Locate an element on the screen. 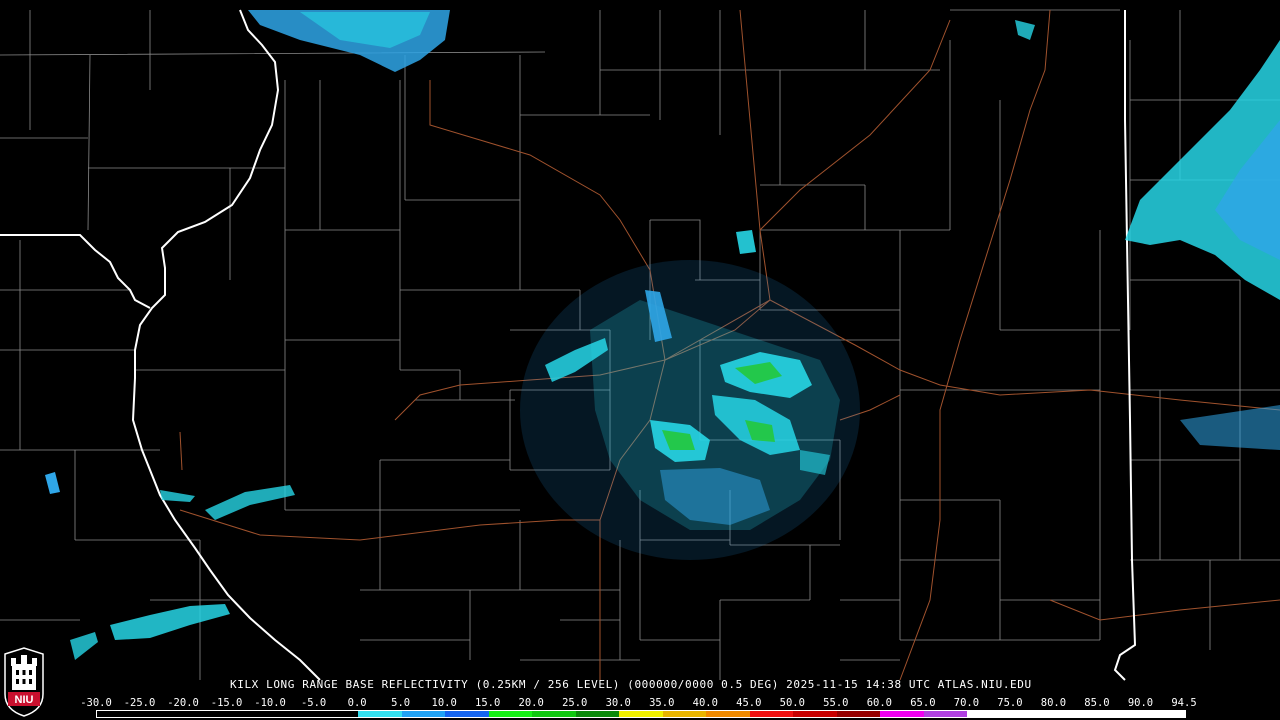  scale-label: -20.0 is located at coordinates (183, 703).